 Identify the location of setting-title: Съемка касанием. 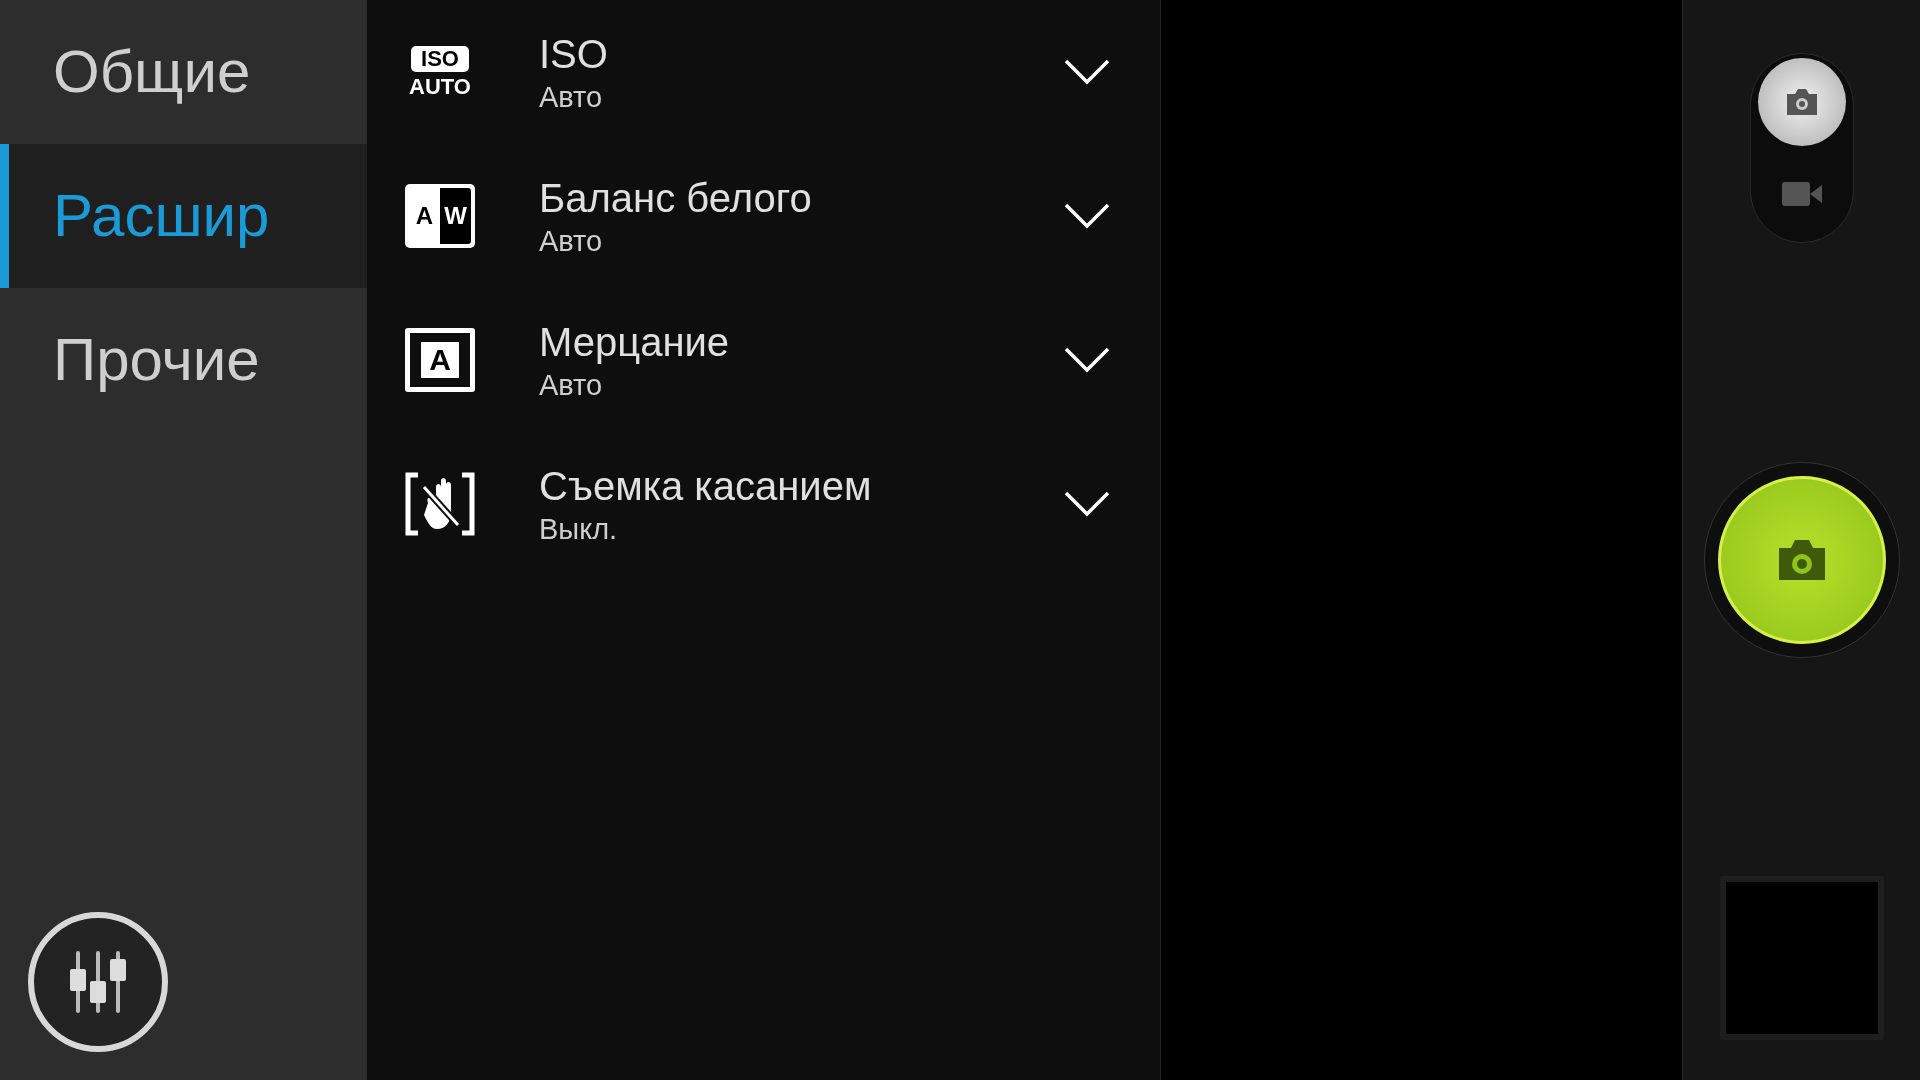
(706, 486).